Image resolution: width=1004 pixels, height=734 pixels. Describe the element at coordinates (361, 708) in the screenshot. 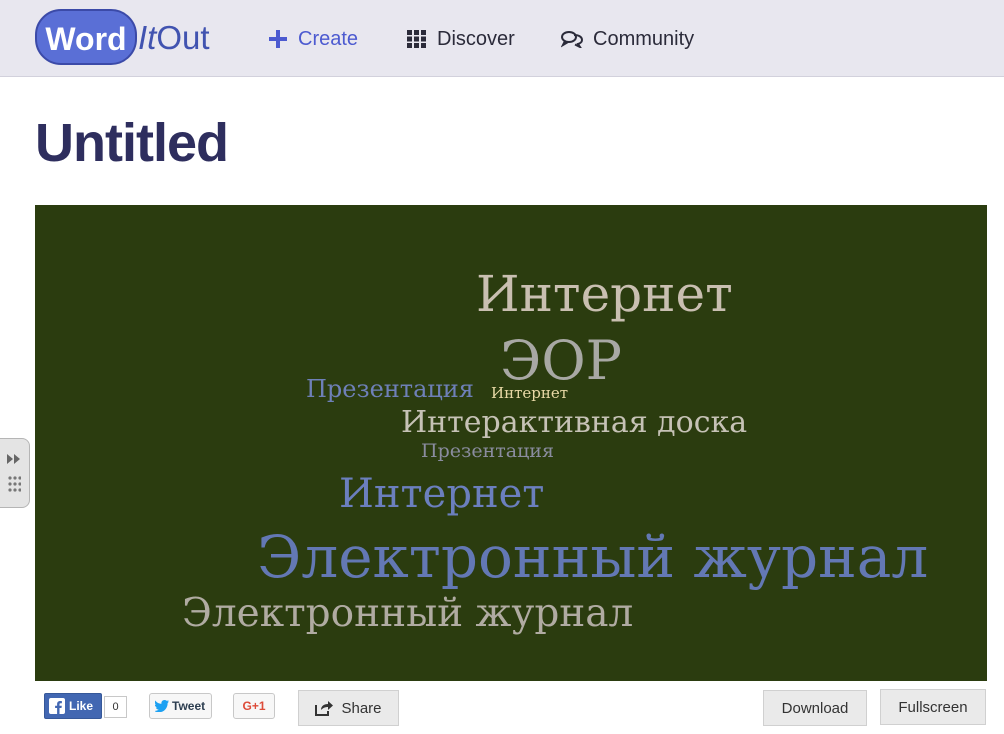

I see `share-label: Share` at that location.